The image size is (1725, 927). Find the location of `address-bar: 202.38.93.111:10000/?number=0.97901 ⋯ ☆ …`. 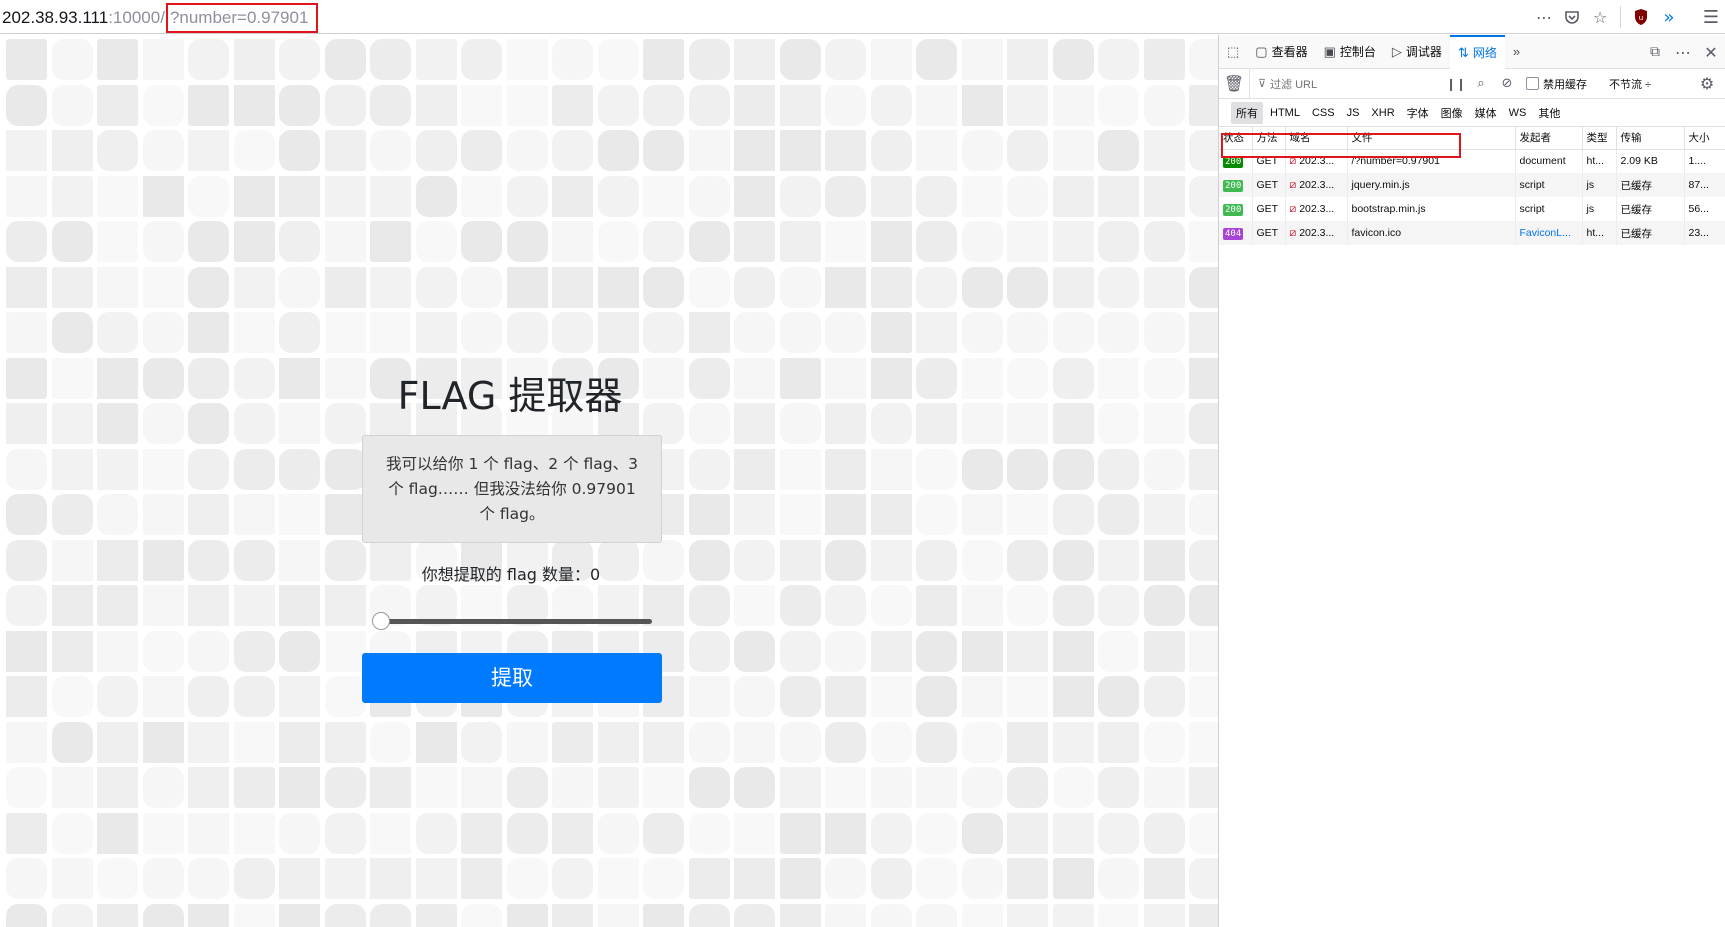

address-bar: 202.38.93.111:10000/?number=0.97901 ⋯ ☆ … is located at coordinates (862, 17).